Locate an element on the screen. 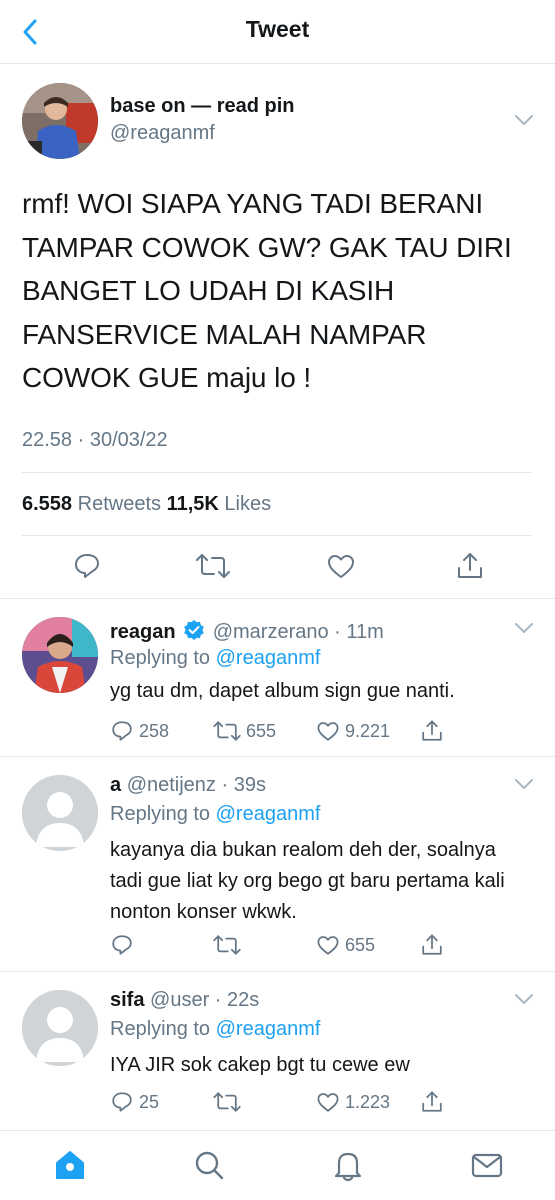 This screenshot has height=1200, width=555. reply-author-name: a is located at coordinates (115, 785).